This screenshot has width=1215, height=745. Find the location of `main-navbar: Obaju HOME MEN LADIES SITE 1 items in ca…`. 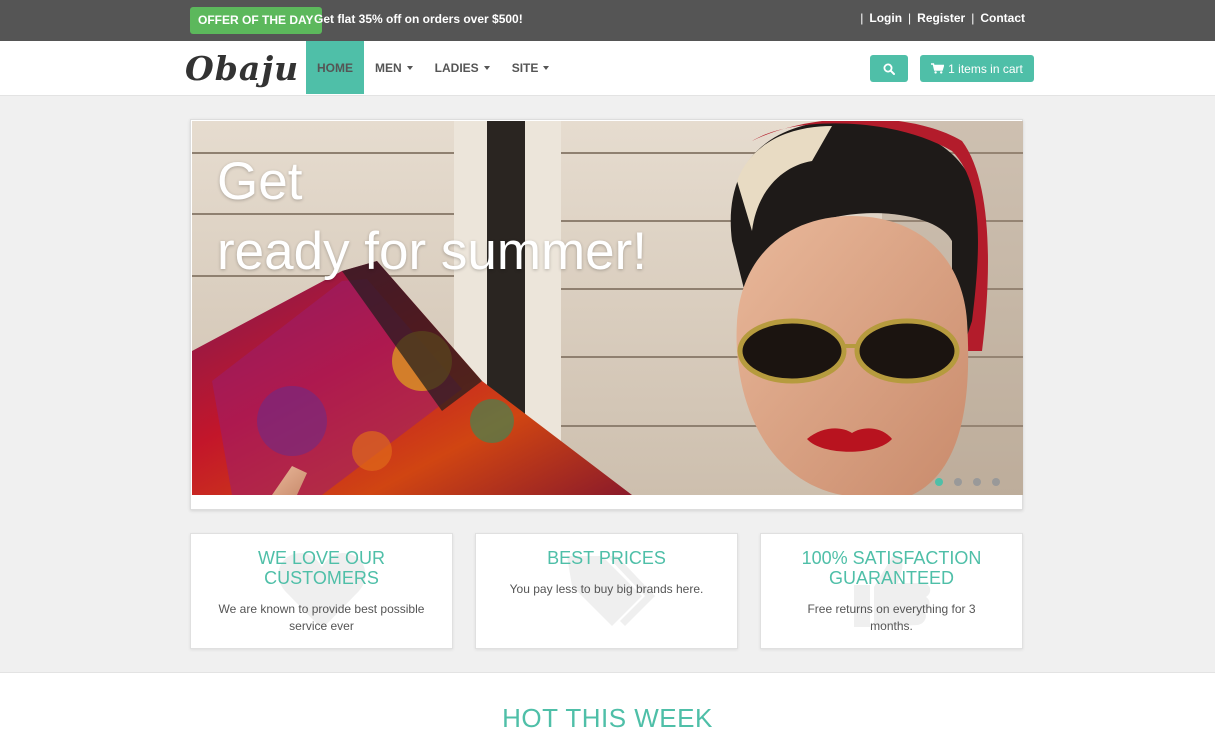

main-navbar: Obaju HOME MEN LADIES SITE 1 items in ca… is located at coordinates (607, 68).